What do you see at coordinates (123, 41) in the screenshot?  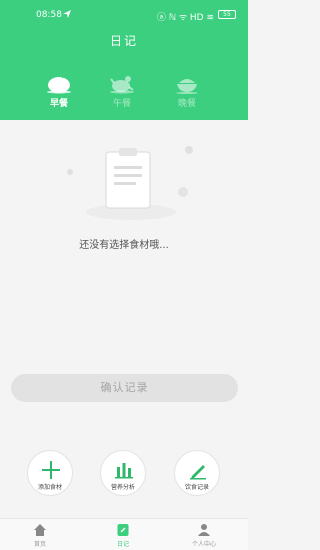 I see `page-title: 日记` at bounding box center [123, 41].